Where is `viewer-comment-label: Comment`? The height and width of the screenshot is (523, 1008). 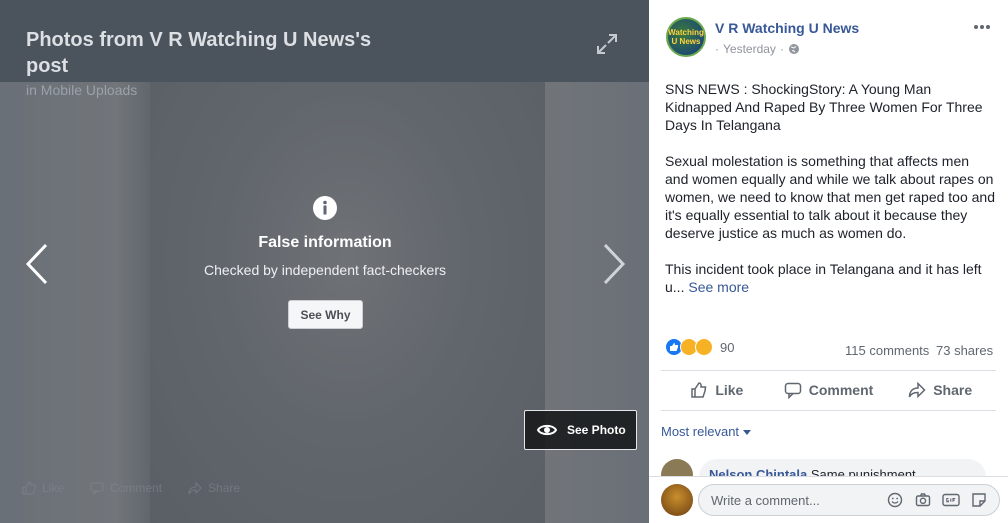 viewer-comment-label: Comment is located at coordinates (136, 488).